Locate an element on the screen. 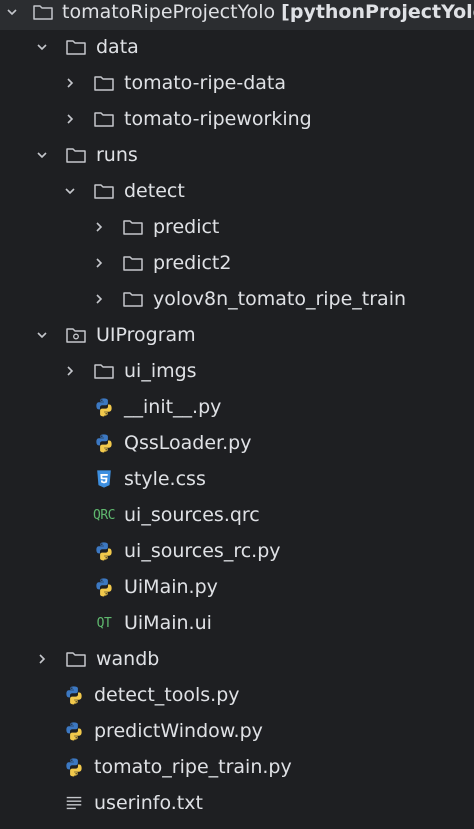  item-label: UIProgram is located at coordinates (146, 335).